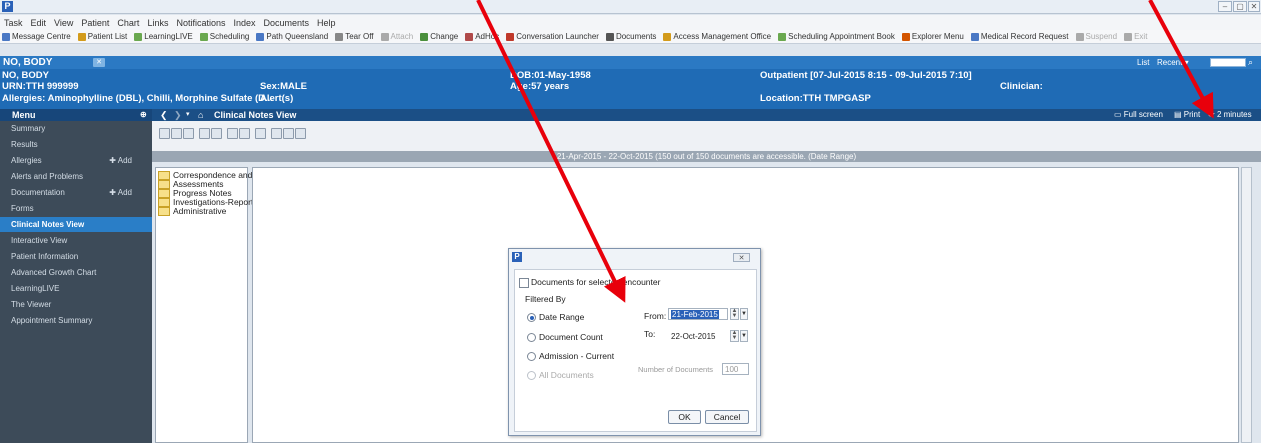  Describe the element at coordinates (113, 160) in the screenshot. I see `plus-icon: ✚` at that location.